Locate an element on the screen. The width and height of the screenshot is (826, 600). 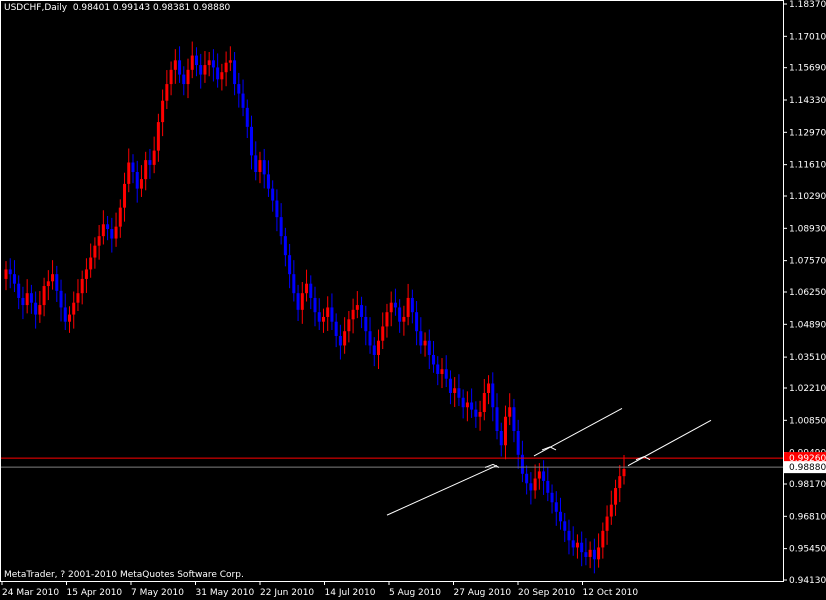
horizontal-levels is located at coordinates (391, 462).